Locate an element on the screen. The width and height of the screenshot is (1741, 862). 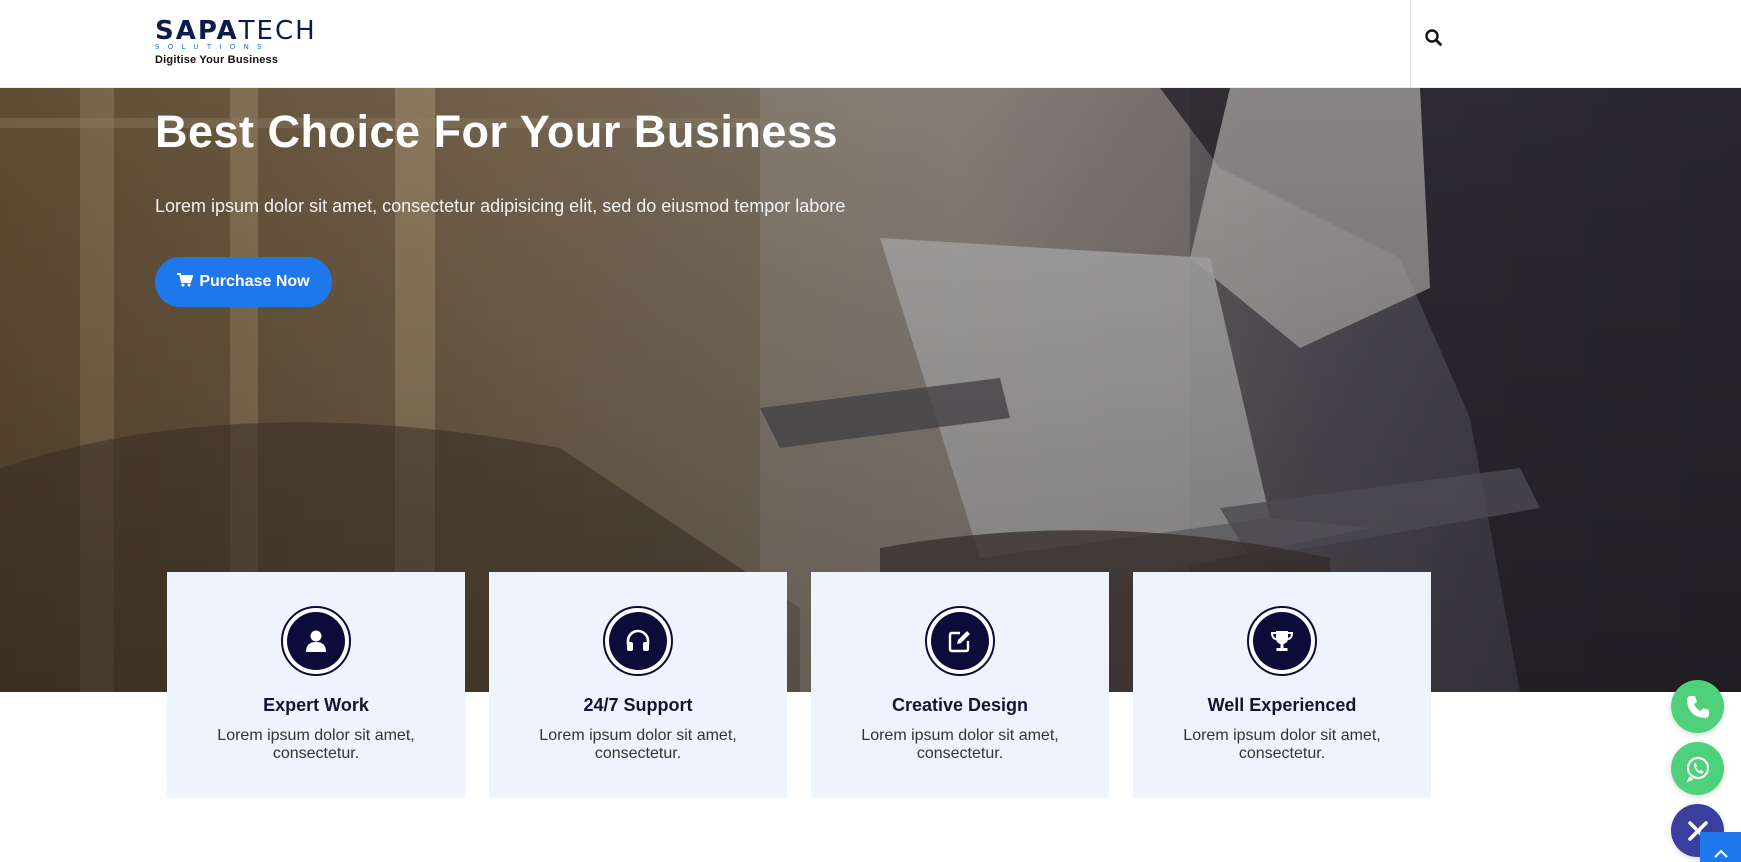
purchase-now-button: Purchase Now is located at coordinates (243, 282).